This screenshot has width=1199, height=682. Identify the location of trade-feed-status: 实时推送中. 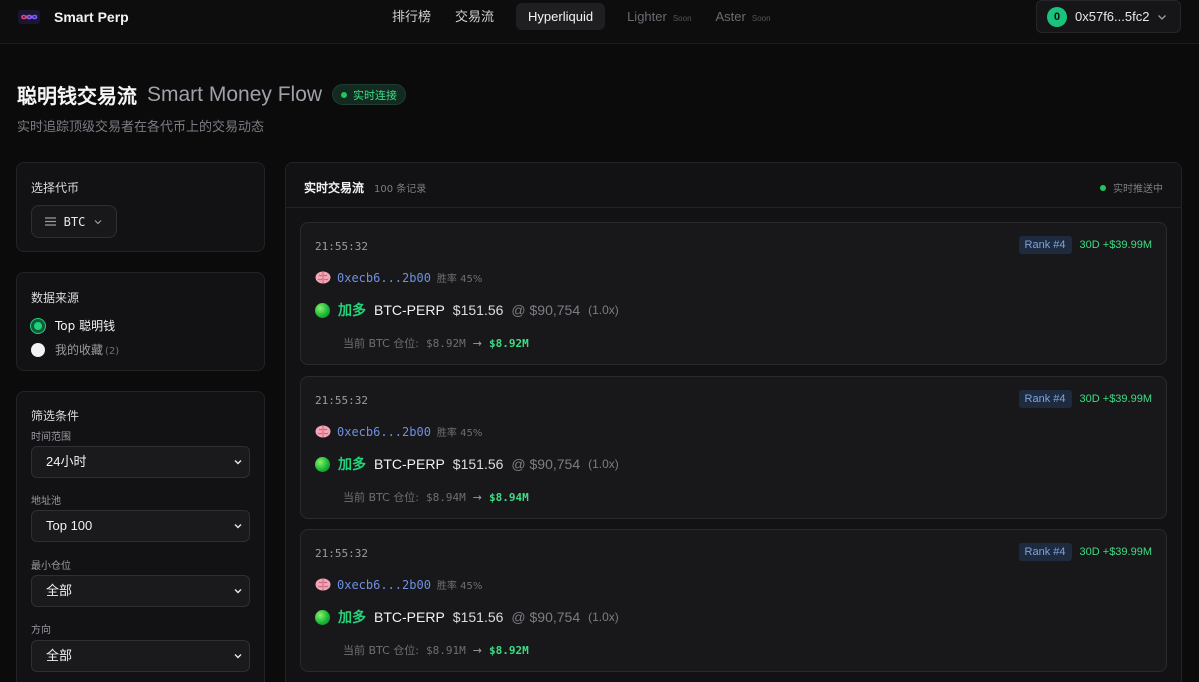
(1131, 187).